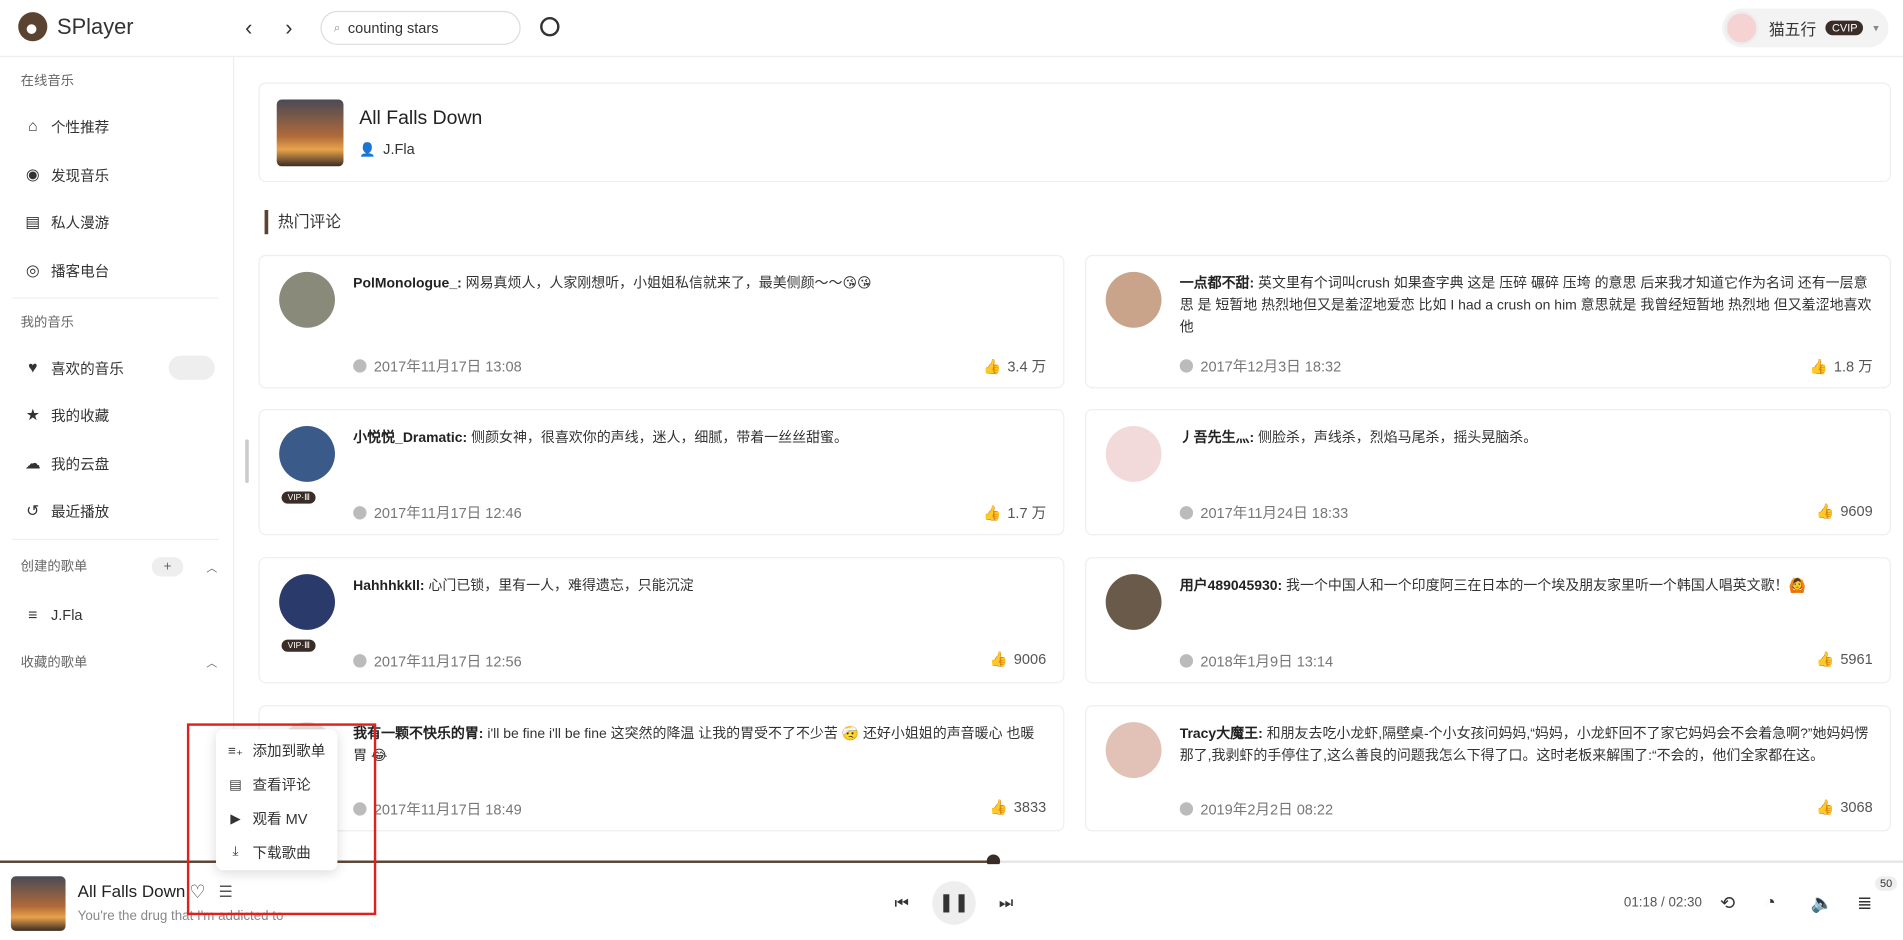 The width and height of the screenshot is (1903, 940). Describe the element at coordinates (393, 28) in the screenshot. I see `search-value: counting stars` at that location.